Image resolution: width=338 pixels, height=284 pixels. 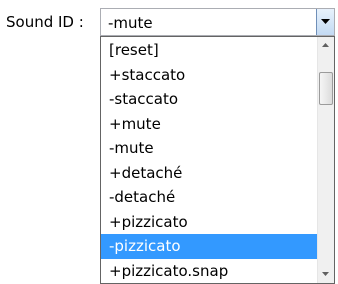 What do you see at coordinates (209, 124) in the screenshot?
I see `list-item: +mute` at bounding box center [209, 124].